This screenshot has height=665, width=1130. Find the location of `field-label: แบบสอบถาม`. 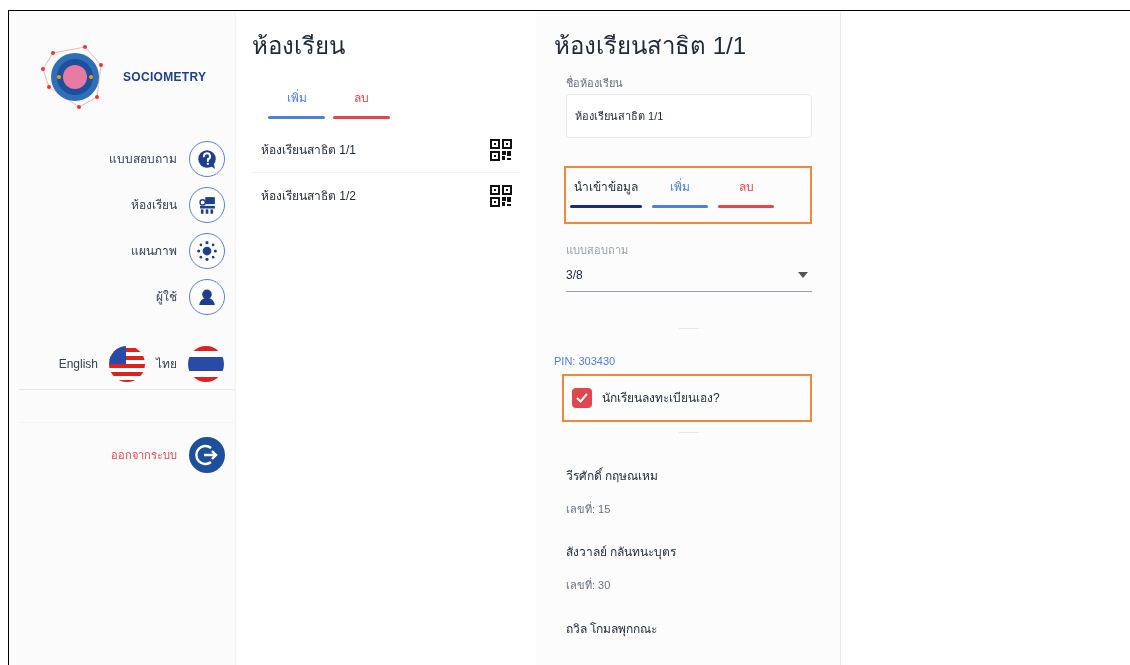

field-label: แบบสอบถาม is located at coordinates (597, 250).